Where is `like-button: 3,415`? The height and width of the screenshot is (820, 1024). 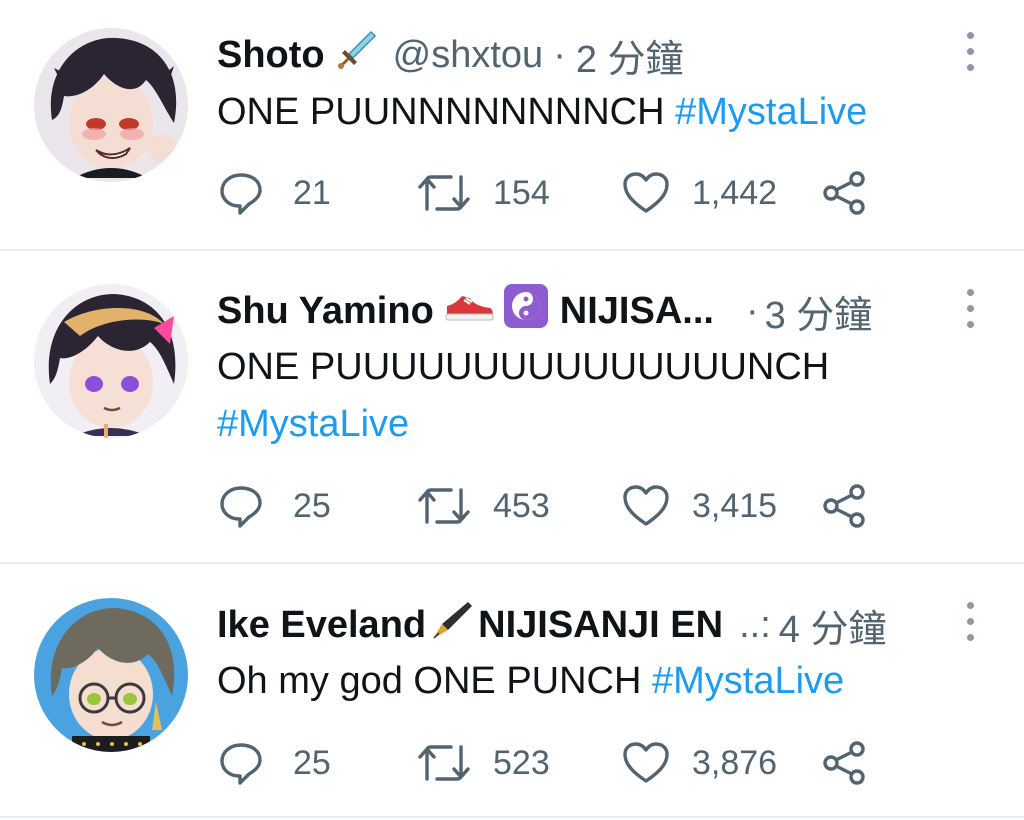 like-button: 3,415 is located at coordinates (699, 506).